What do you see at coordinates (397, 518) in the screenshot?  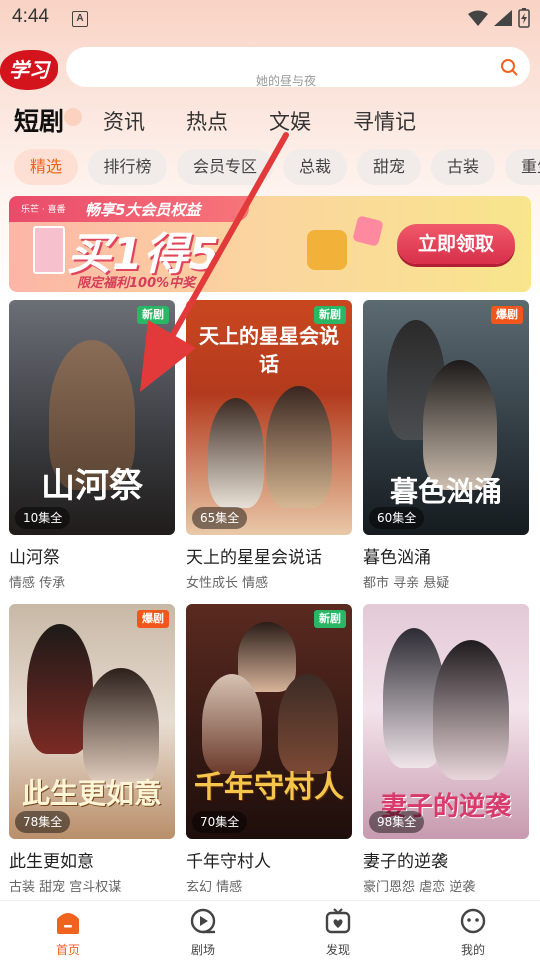 I see `episode-count: 60集全` at bounding box center [397, 518].